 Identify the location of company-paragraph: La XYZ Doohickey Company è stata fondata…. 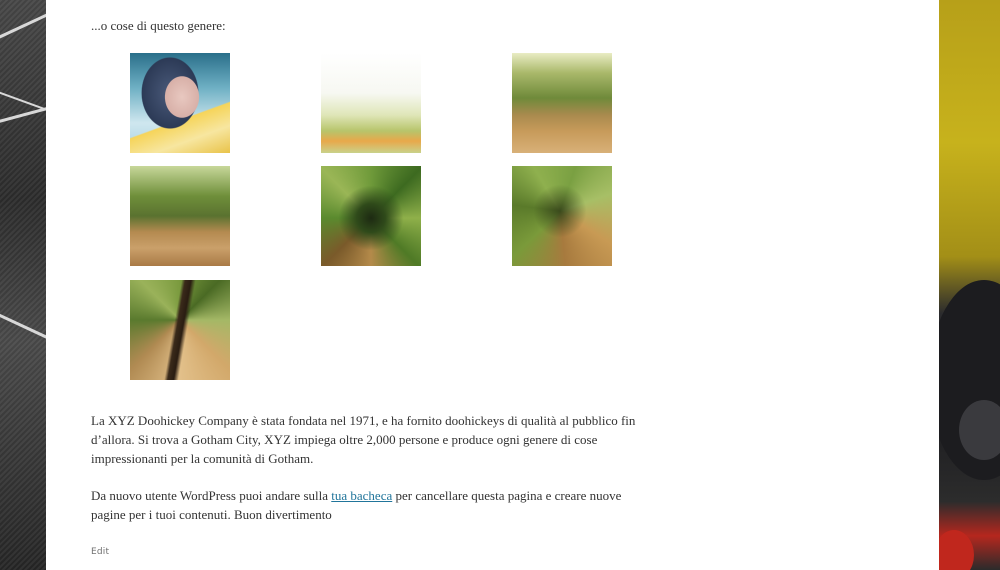
(366, 439).